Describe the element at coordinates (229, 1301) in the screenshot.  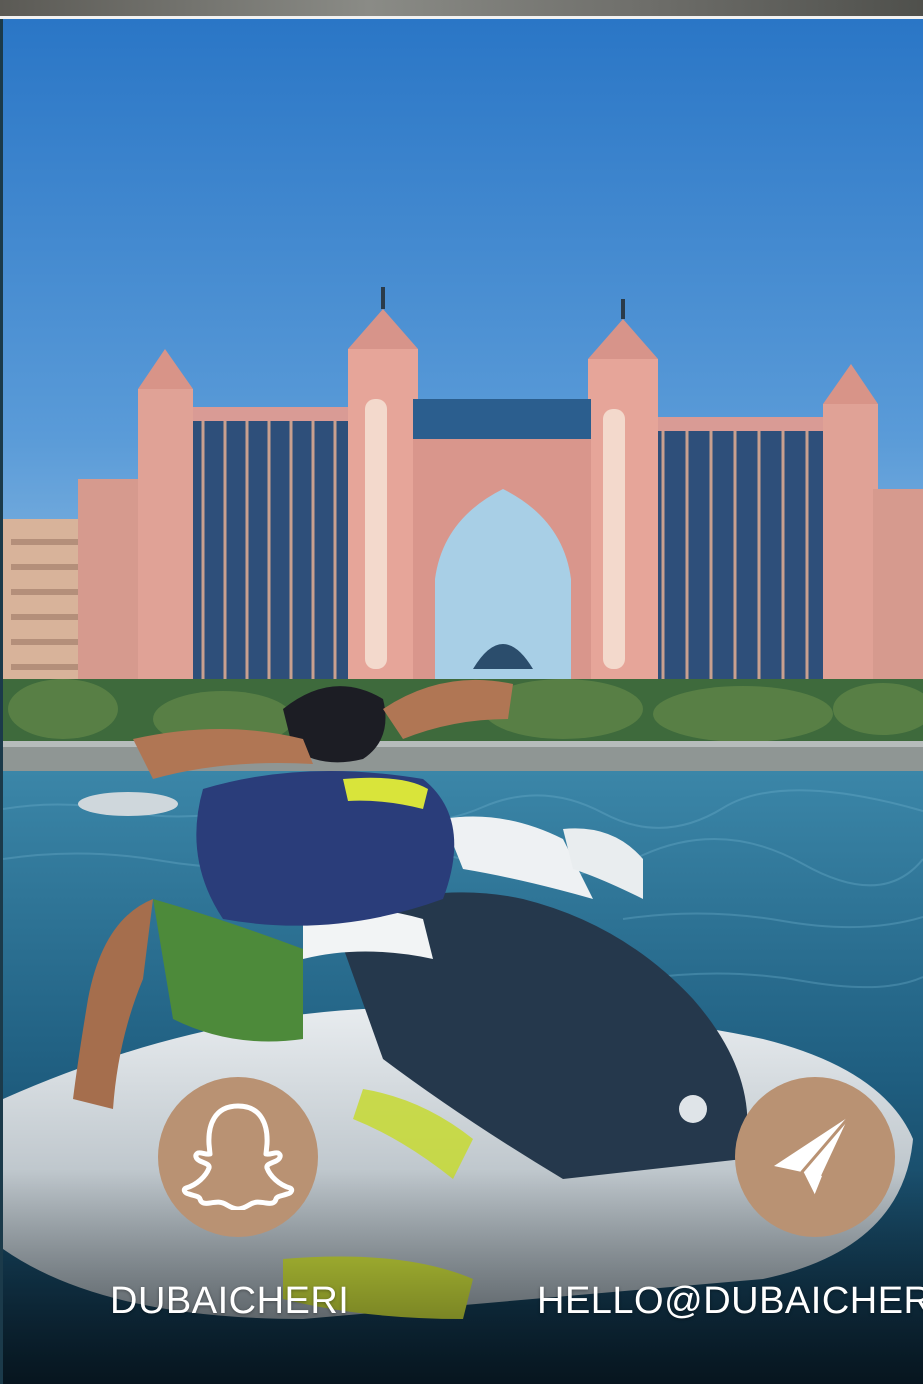
I see `snapchat-label: DUBAICHERI` at that location.